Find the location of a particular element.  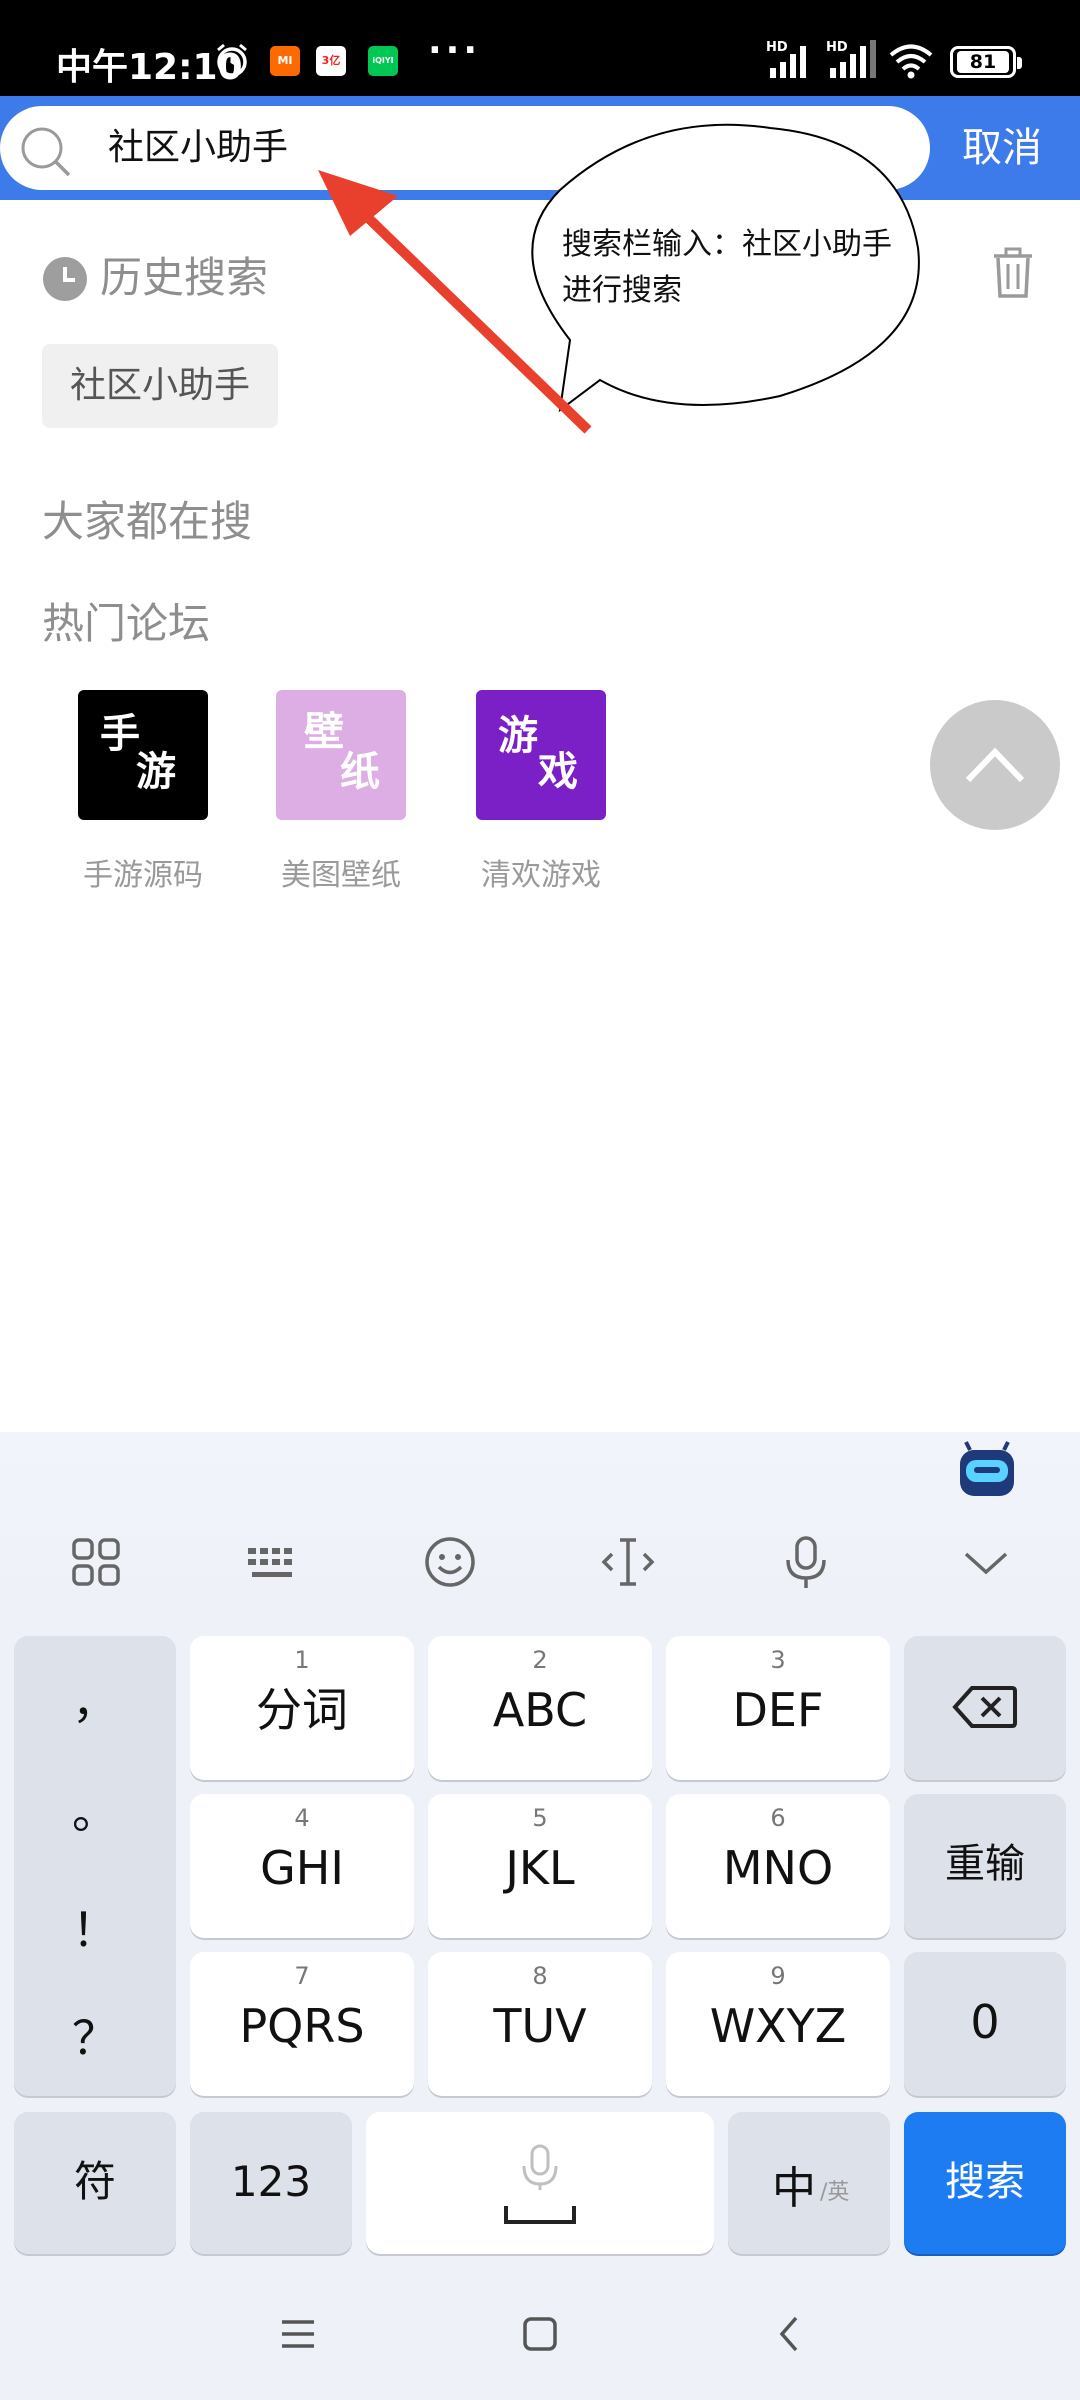

backspace-icon is located at coordinates (984, 1707).